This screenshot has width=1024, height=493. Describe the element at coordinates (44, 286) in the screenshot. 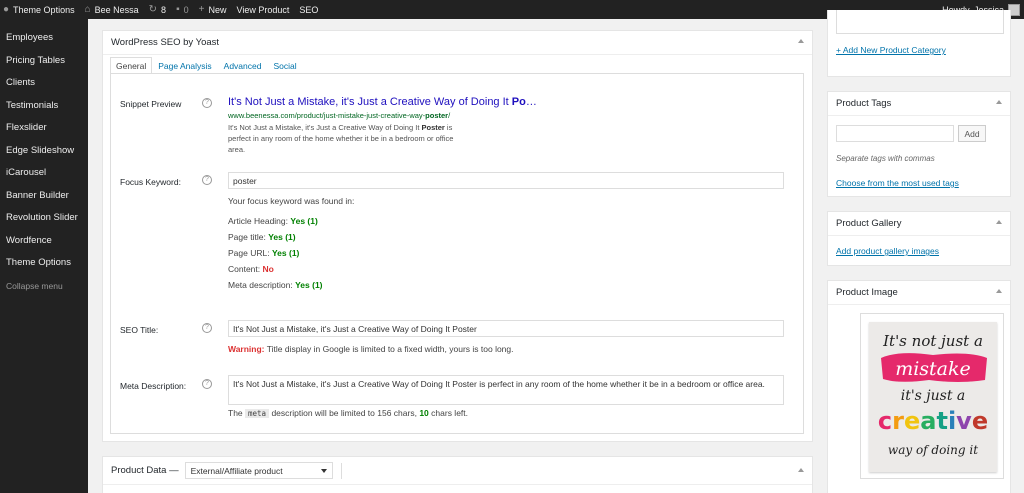

I see `collapse-menu-button: Collapse menu` at that location.